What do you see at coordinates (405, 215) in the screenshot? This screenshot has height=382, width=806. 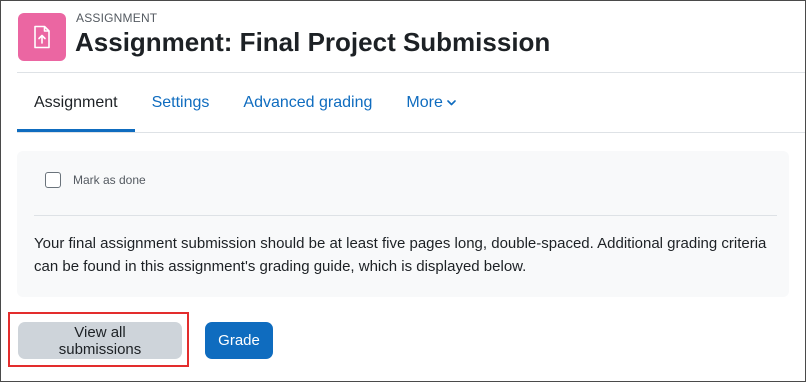 I see `panel-divider` at bounding box center [405, 215].